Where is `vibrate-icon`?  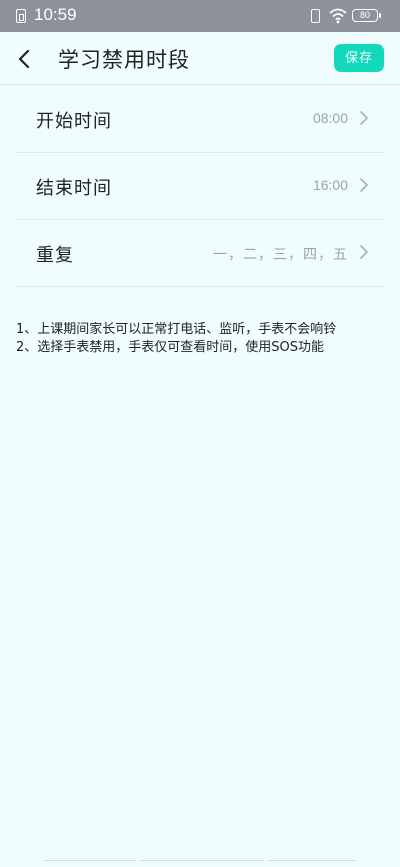 vibrate-icon is located at coordinates (315, 16).